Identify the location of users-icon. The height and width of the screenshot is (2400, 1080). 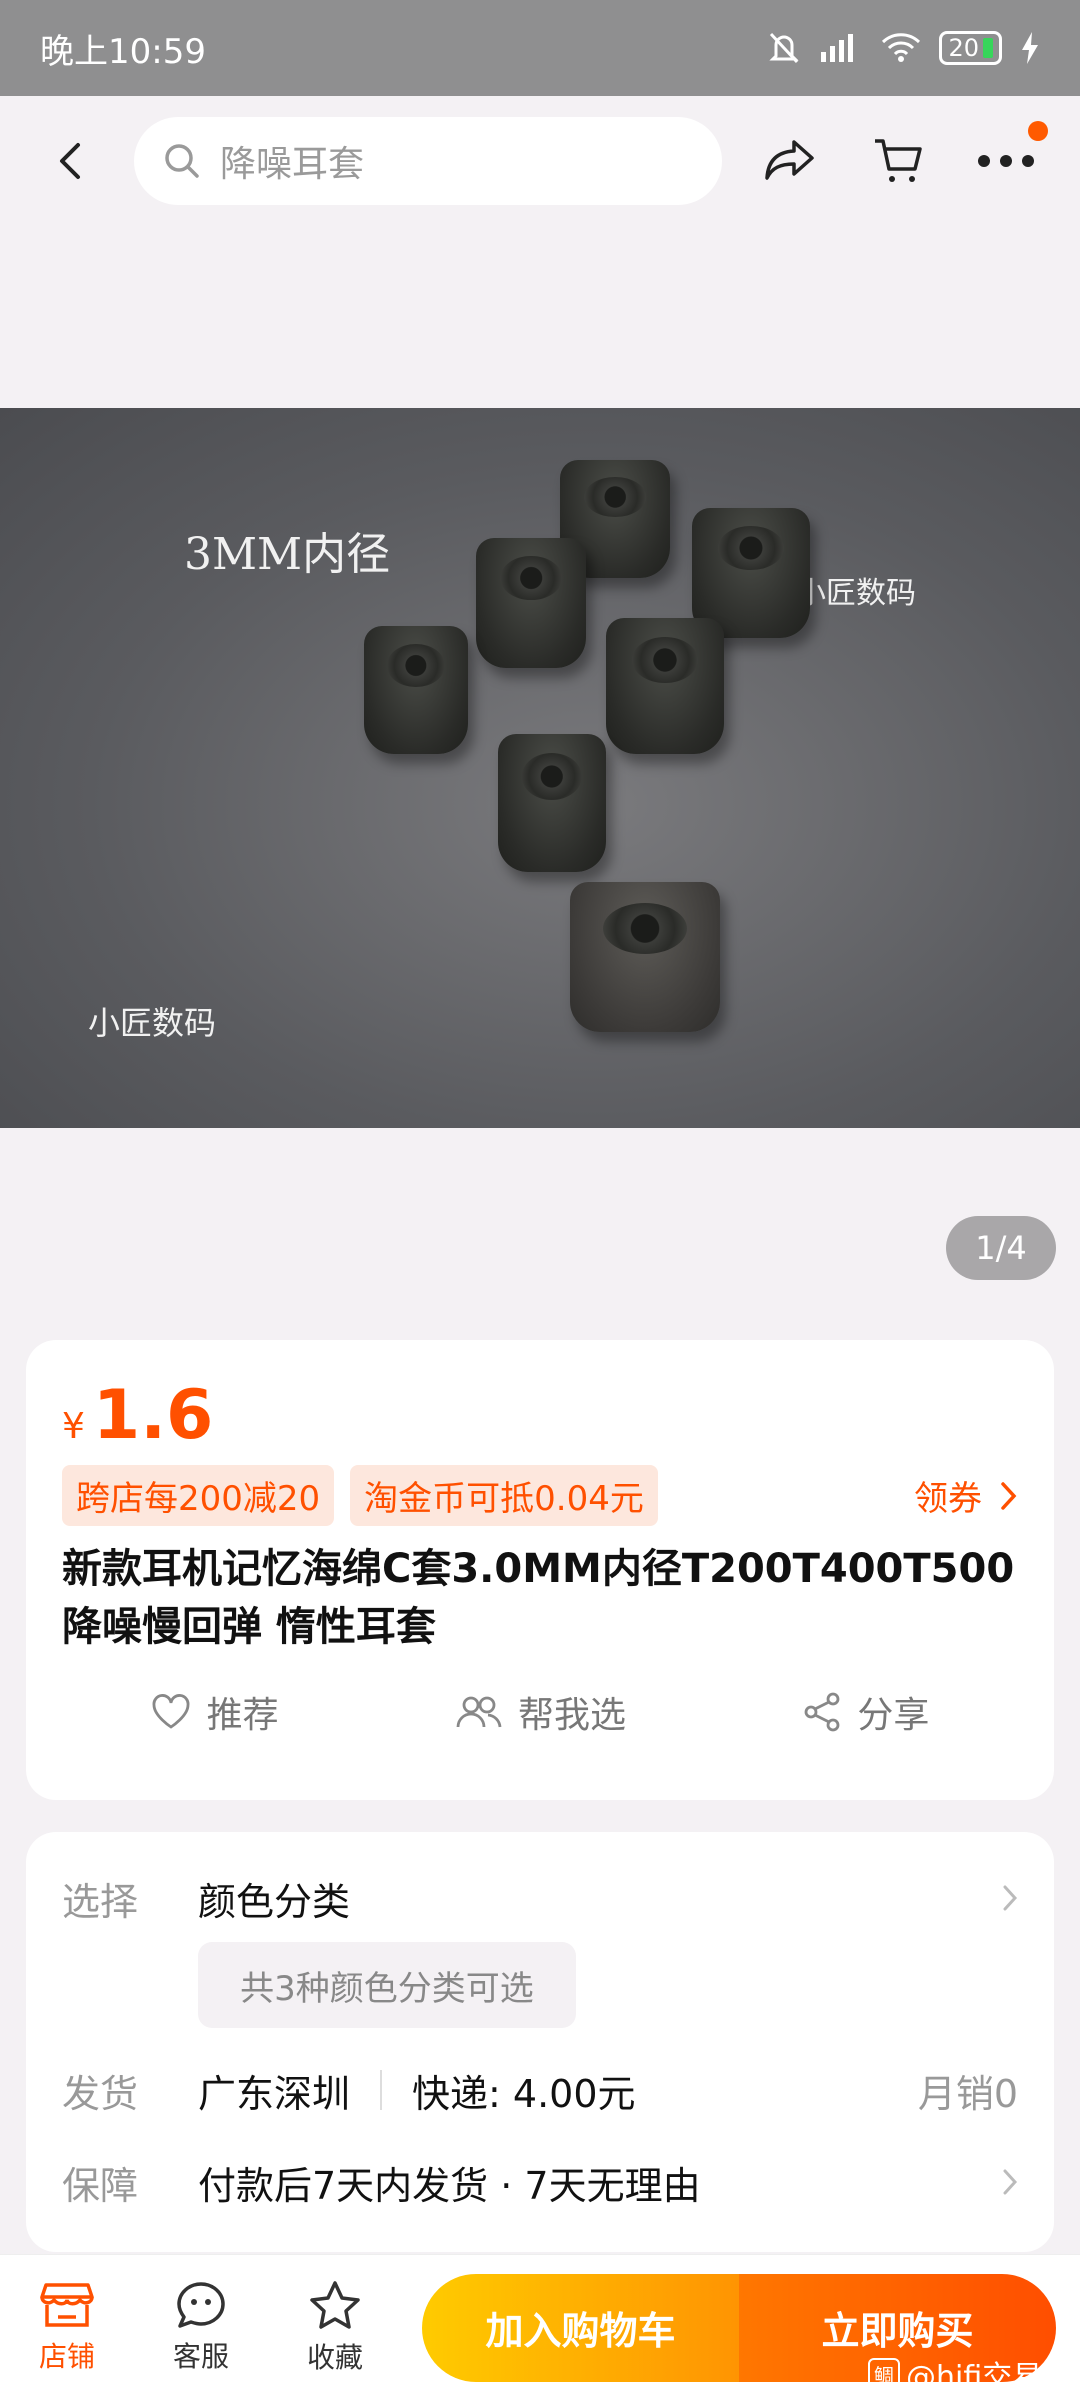
(479, 1712).